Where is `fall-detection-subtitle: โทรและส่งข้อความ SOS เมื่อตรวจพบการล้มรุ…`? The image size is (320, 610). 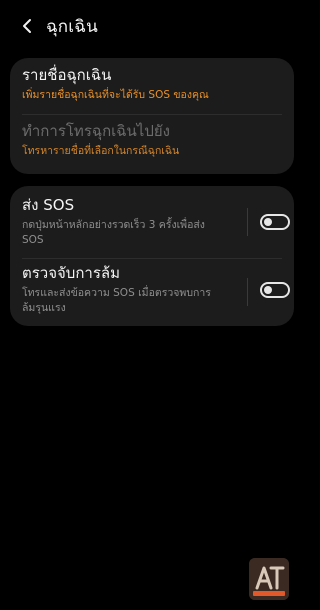 fall-detection-subtitle: โทรและส่งข้อความ SOS เมื่อตรวจพบการล้มรุ… is located at coordinates (116, 300).